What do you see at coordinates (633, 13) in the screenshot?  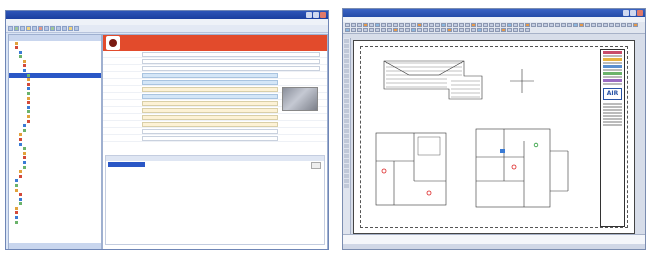 I see `maximize-icon` at bounding box center [633, 13].